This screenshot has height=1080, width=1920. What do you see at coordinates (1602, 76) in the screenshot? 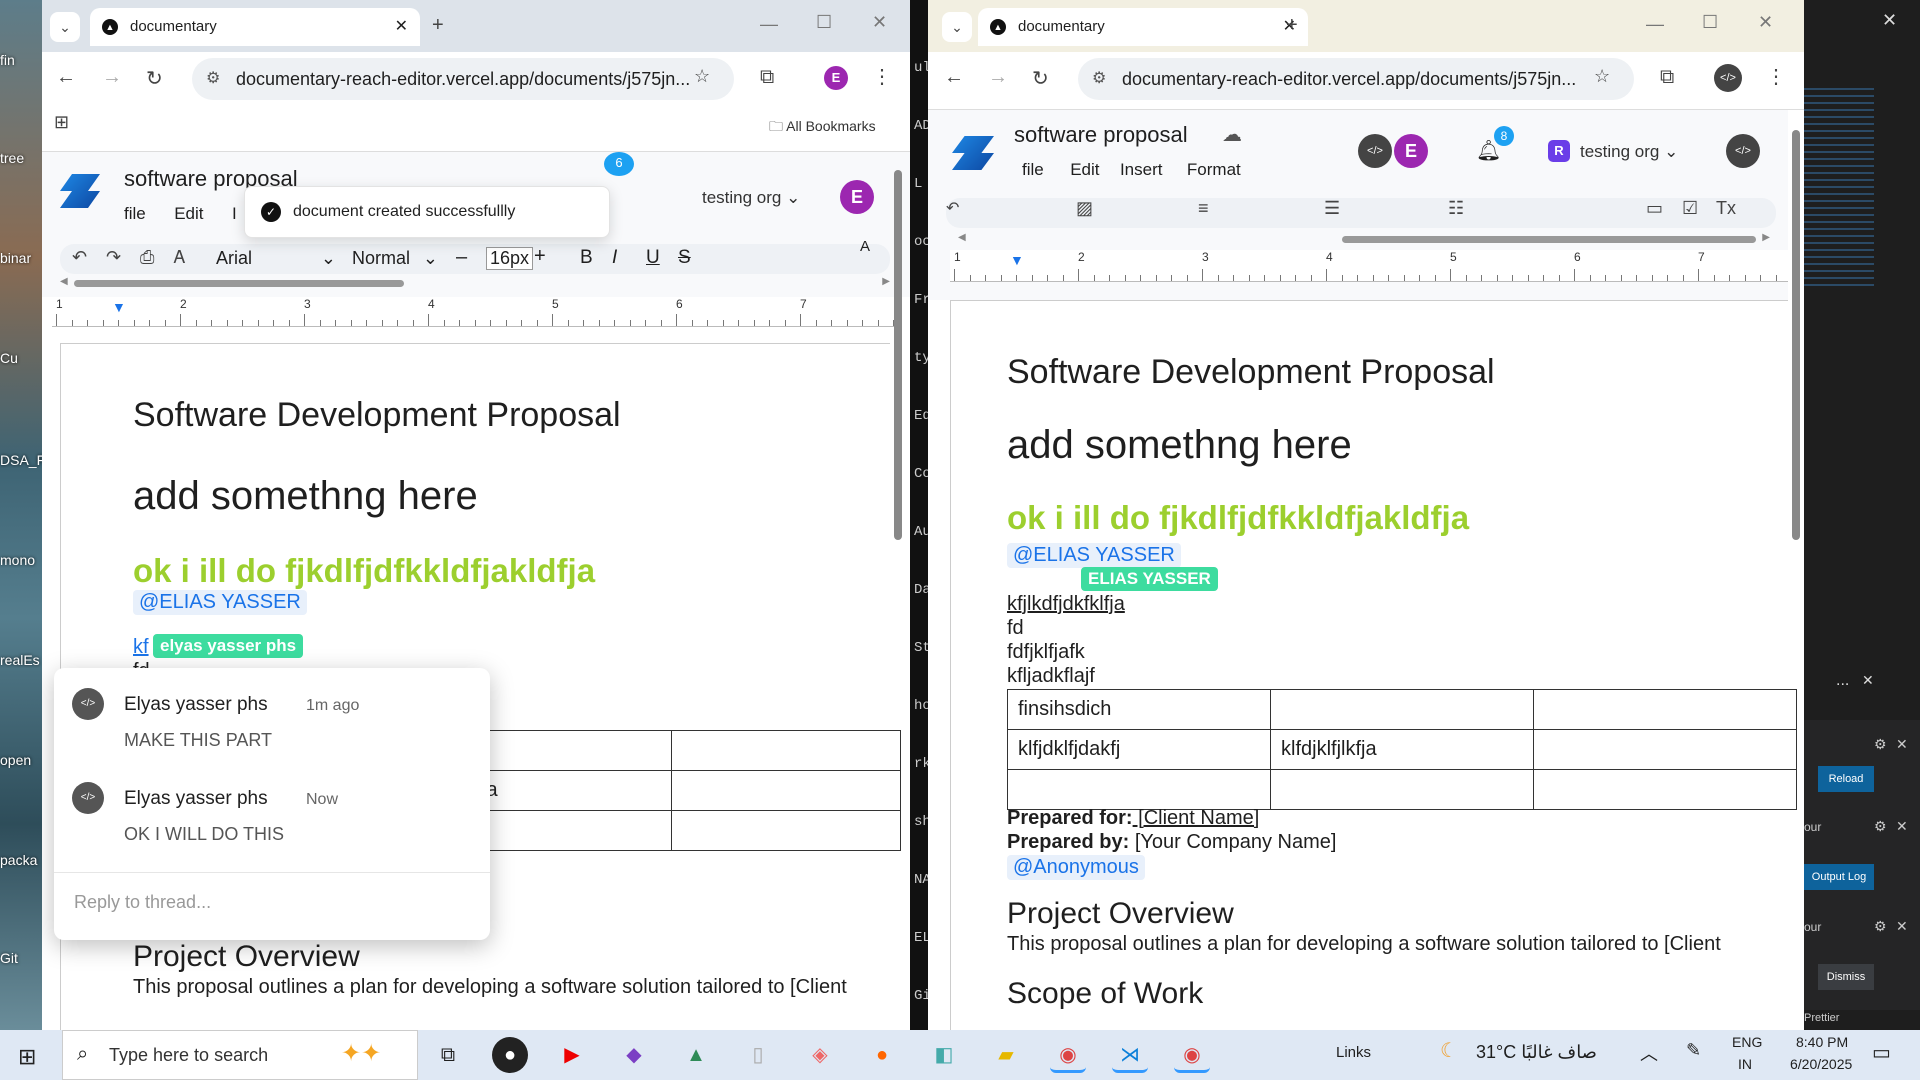
I see `bookmark-star-icon: ☆` at bounding box center [1602, 76].